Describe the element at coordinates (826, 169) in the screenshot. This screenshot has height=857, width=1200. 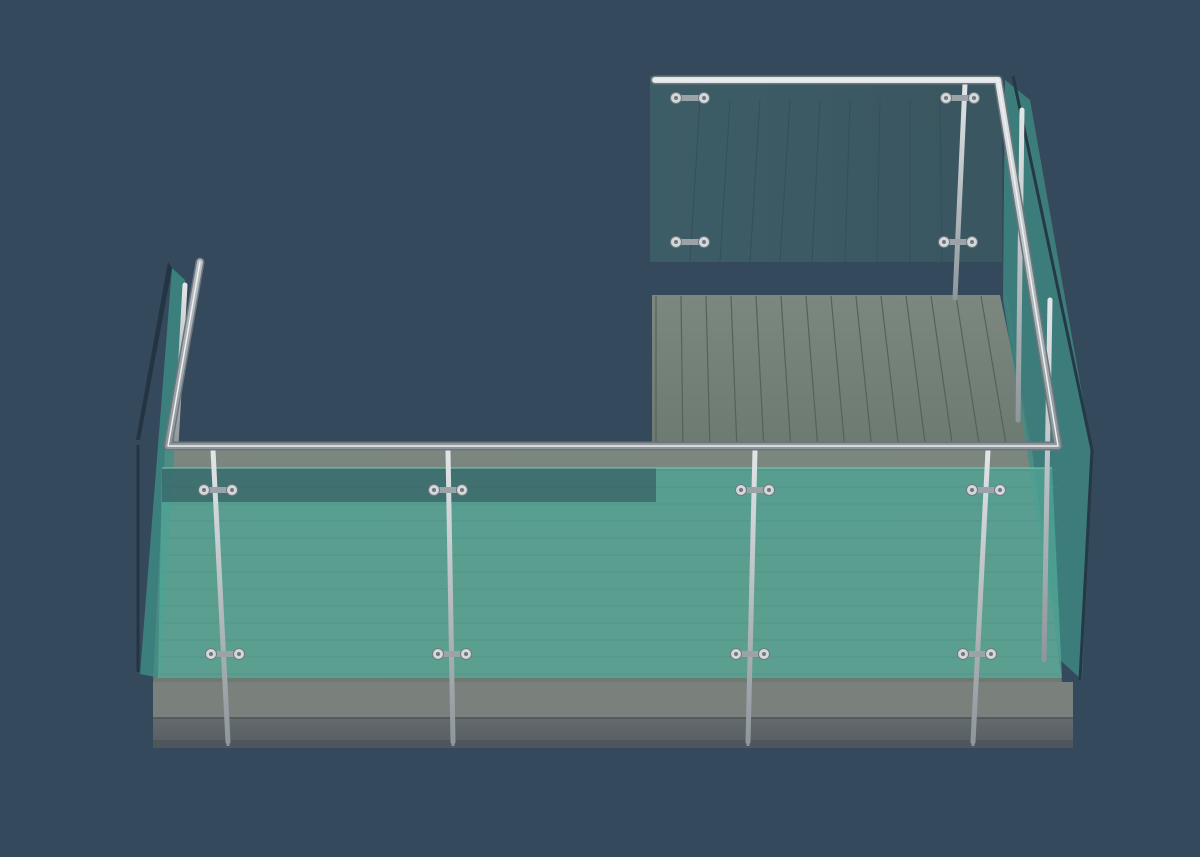
I see `back-glass-panel` at that location.